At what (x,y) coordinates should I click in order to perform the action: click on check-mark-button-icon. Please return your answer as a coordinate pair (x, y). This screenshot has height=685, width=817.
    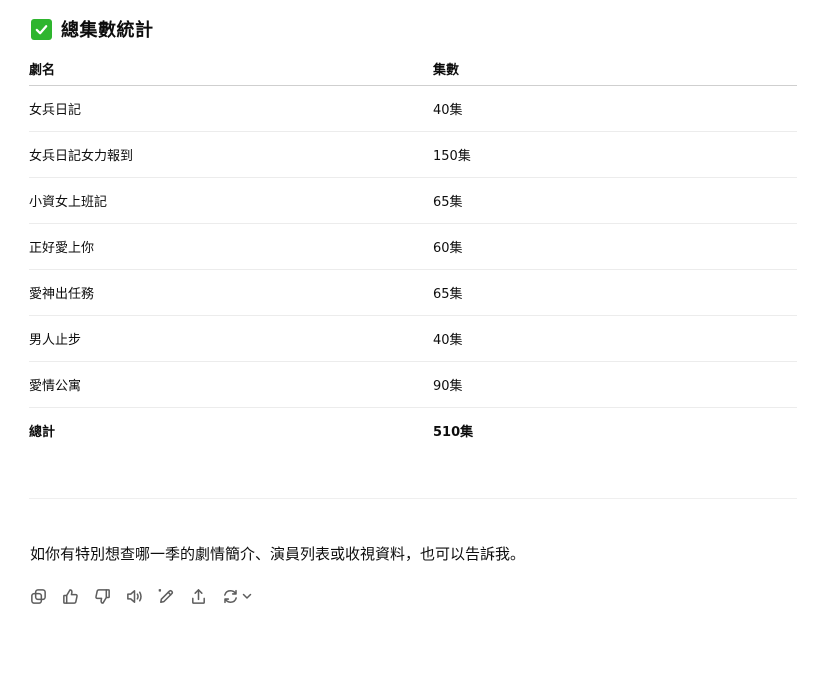
    Looking at the image, I should click on (41, 29).